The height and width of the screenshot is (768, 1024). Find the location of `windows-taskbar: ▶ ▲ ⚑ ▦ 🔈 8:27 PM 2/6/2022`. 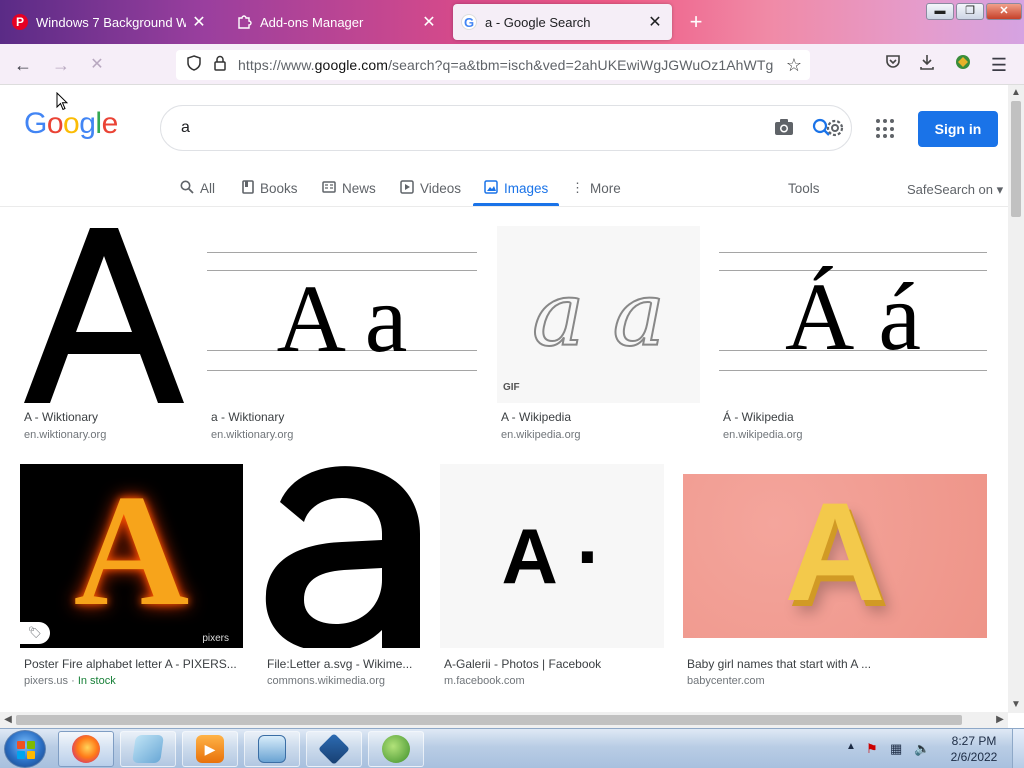

windows-taskbar: ▶ ▲ ⚑ ▦ 🔈 8:27 PM 2/6/2022 is located at coordinates (512, 748).